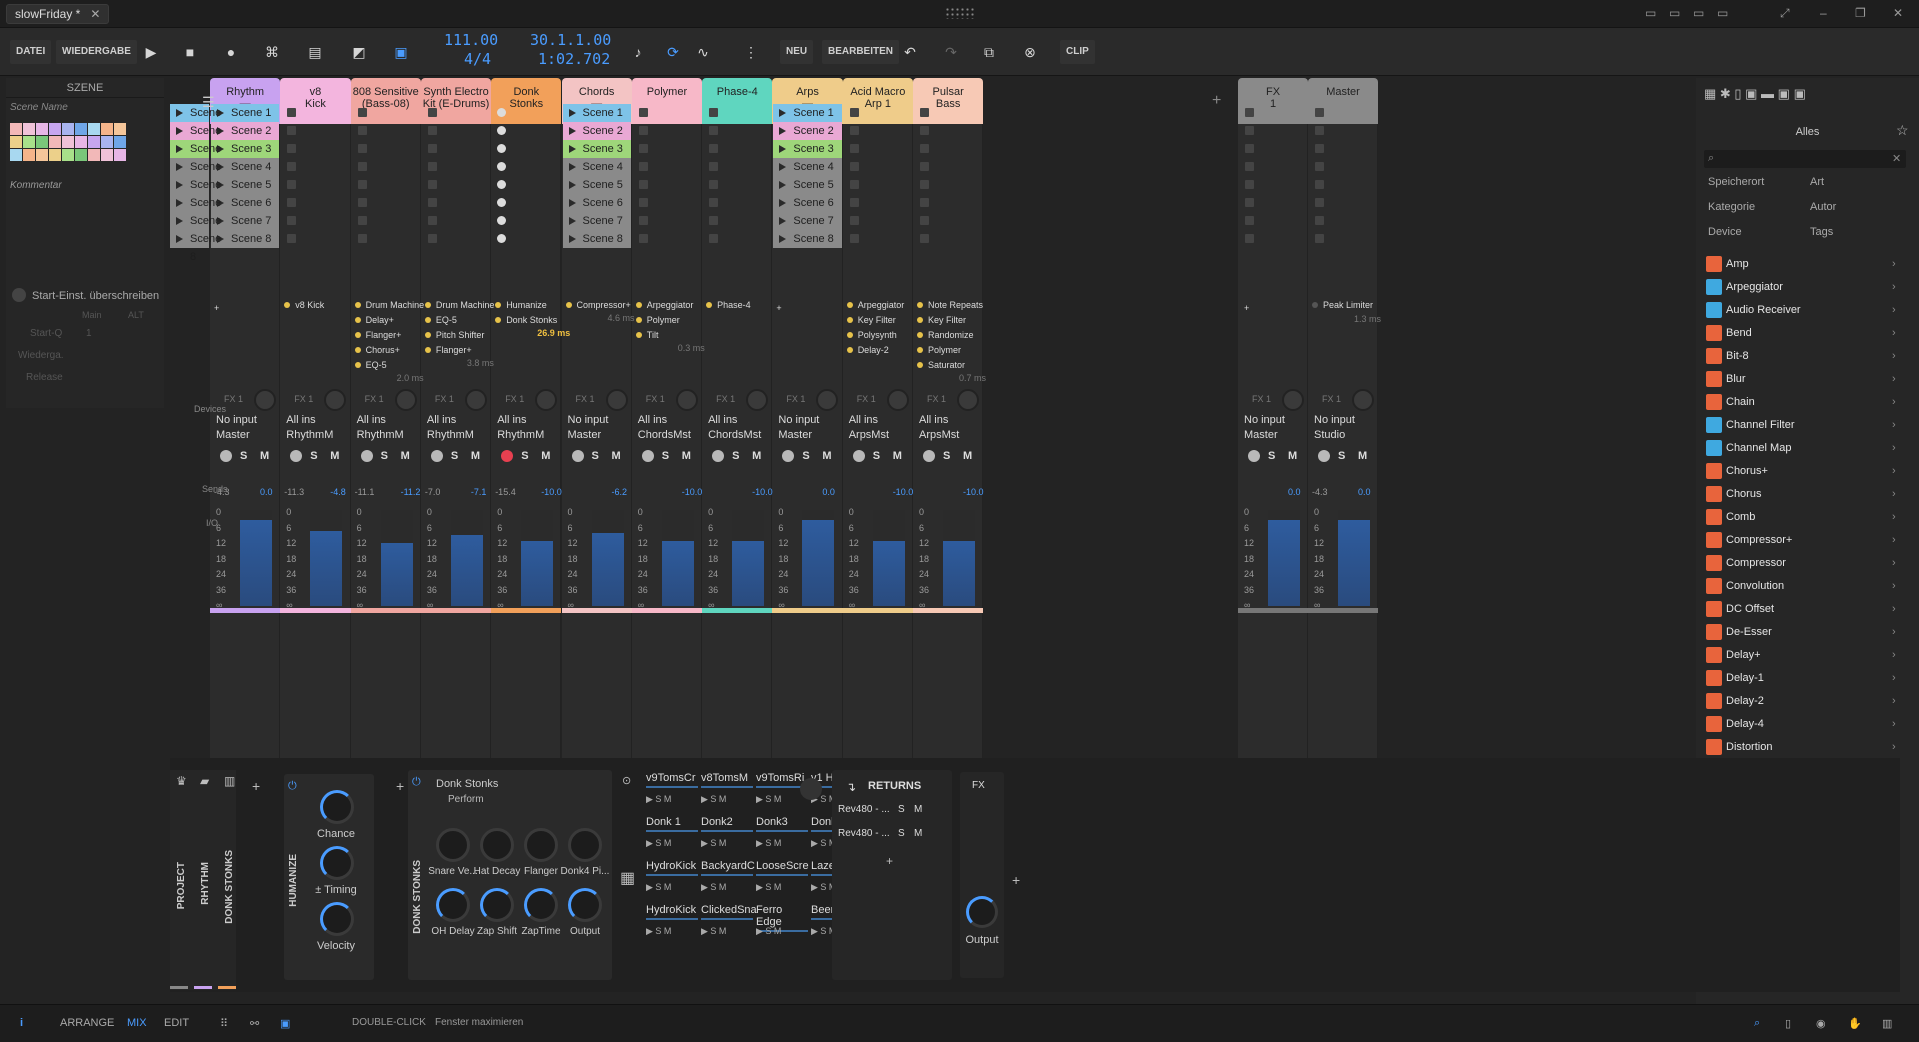 Image resolution: width=1919 pixels, height=1042 pixels. What do you see at coordinates (703, 52) in the screenshot?
I see `crossfade-icon: ∿` at bounding box center [703, 52].